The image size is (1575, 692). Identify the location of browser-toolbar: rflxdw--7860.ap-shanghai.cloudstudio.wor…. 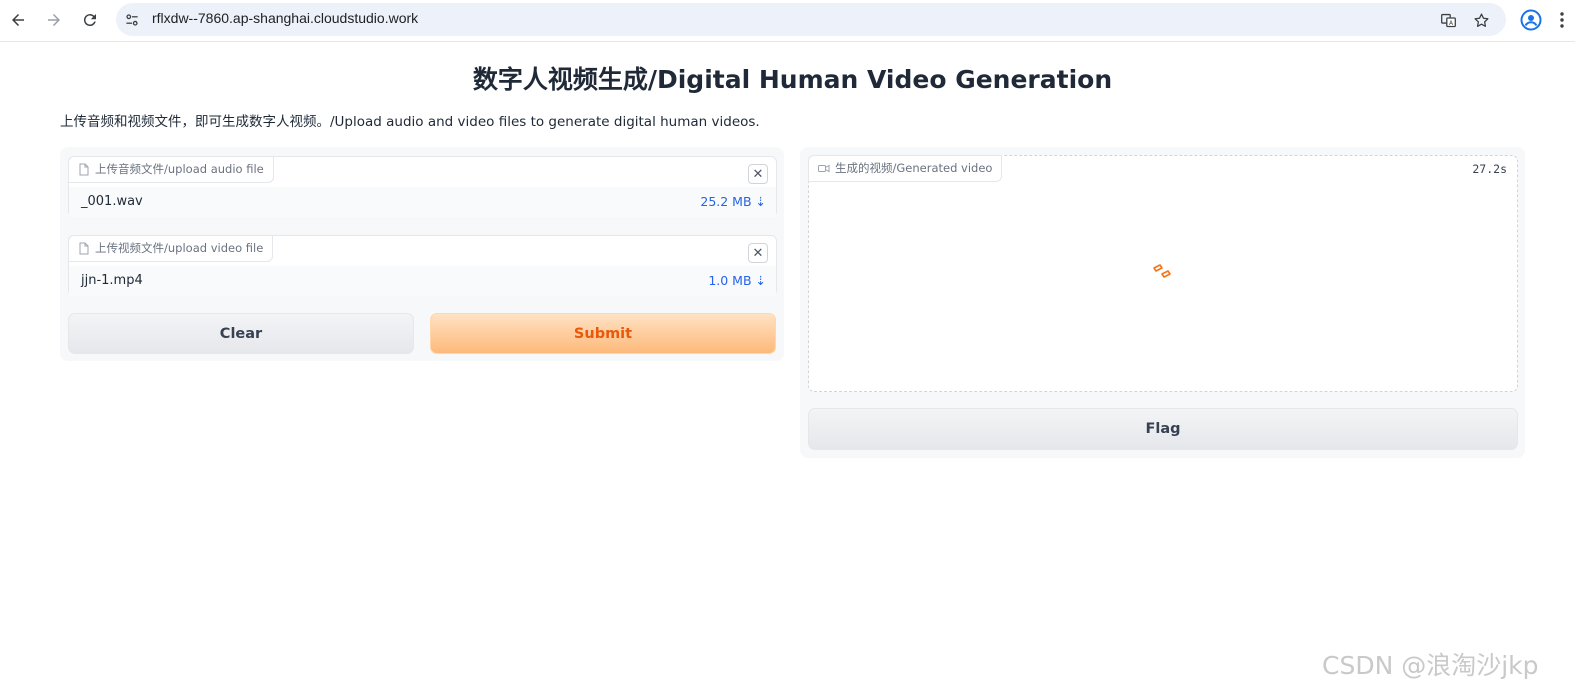
(787, 21).